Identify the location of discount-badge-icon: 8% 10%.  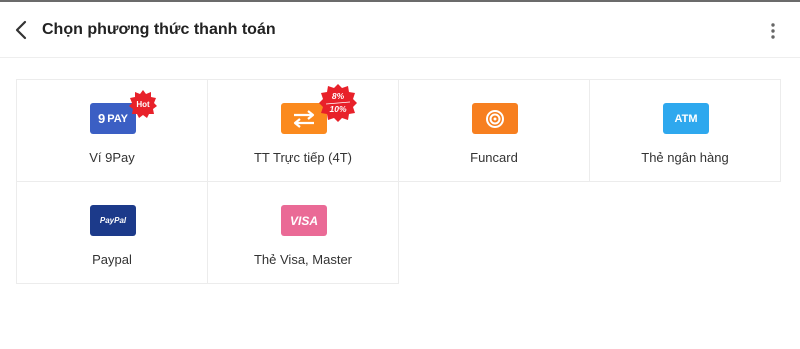
(338, 103).